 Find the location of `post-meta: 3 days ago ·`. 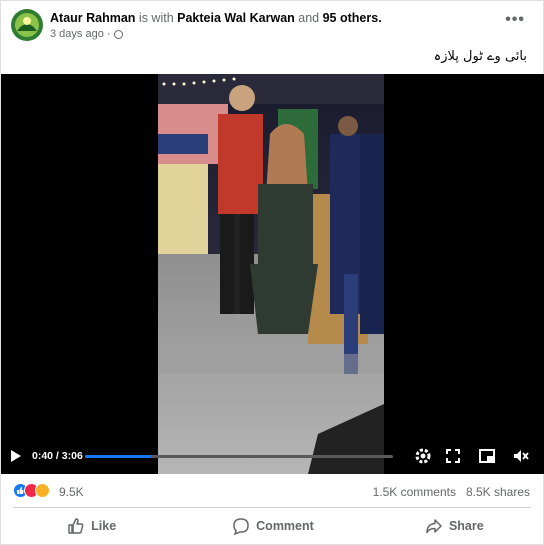

post-meta: 3 days ago · is located at coordinates (86, 34).